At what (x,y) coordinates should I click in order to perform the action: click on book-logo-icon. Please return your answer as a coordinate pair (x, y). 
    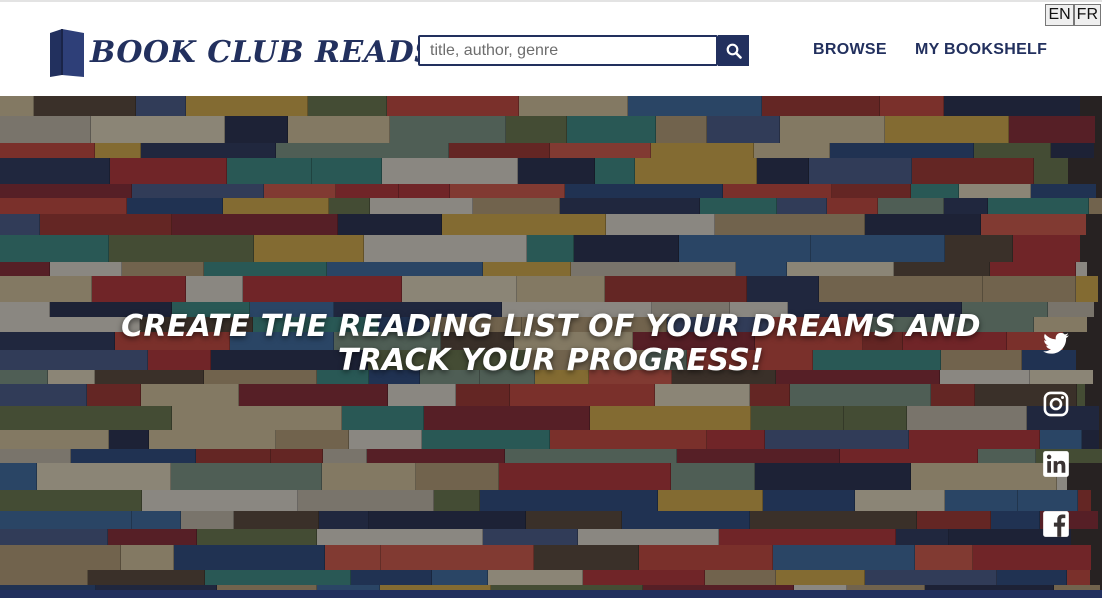
    Looking at the image, I should click on (67, 53).